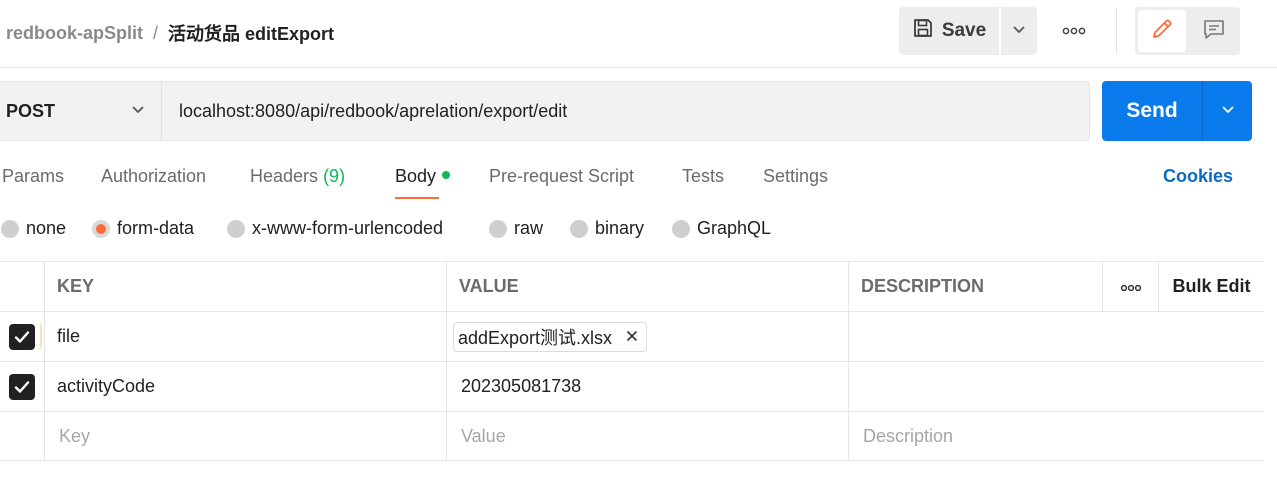 The height and width of the screenshot is (488, 1277). I want to click on comment-icon, so click(1214, 31).